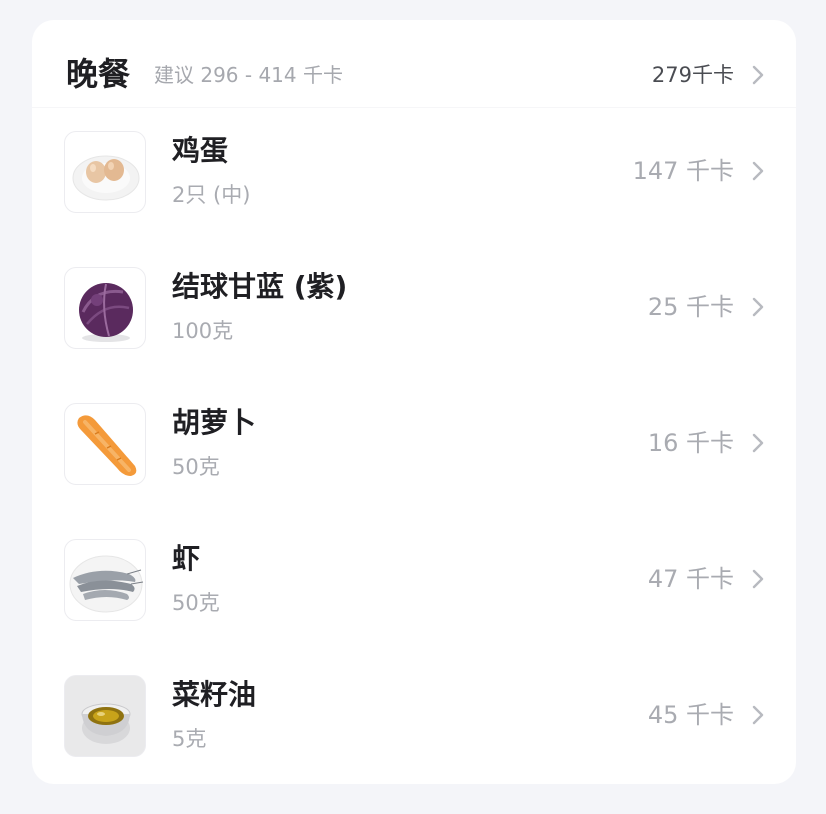  I want to click on food-name: 结球甘蓝 (紫), so click(260, 286).